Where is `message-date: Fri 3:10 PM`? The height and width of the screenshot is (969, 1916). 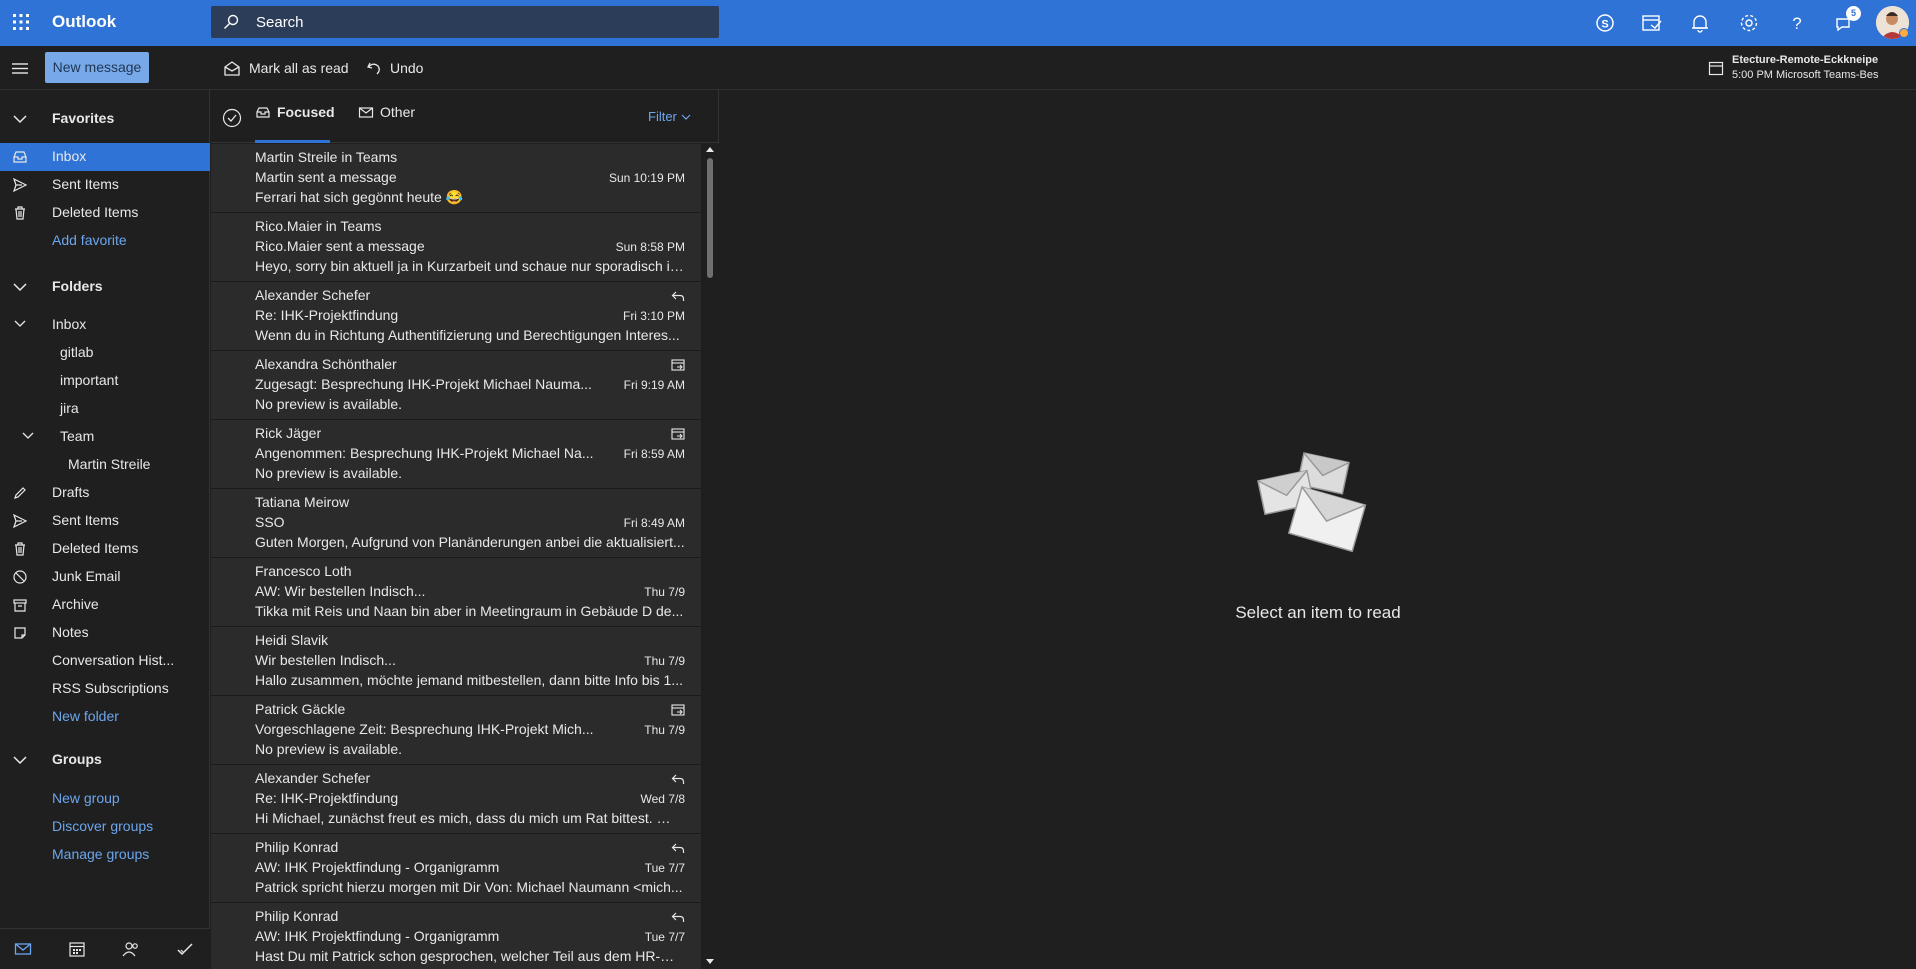 message-date: Fri 3:10 PM is located at coordinates (653, 316).